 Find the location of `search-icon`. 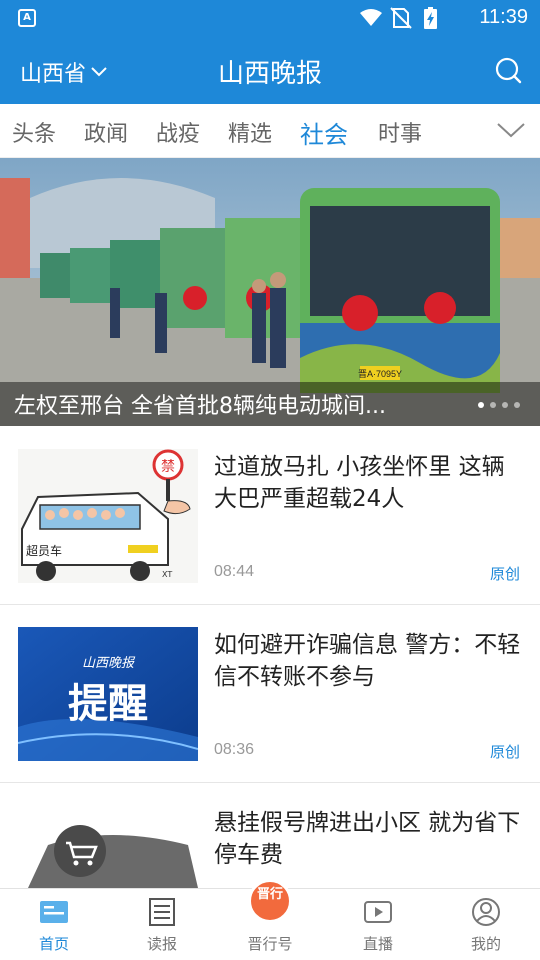

search-icon is located at coordinates (508, 70).